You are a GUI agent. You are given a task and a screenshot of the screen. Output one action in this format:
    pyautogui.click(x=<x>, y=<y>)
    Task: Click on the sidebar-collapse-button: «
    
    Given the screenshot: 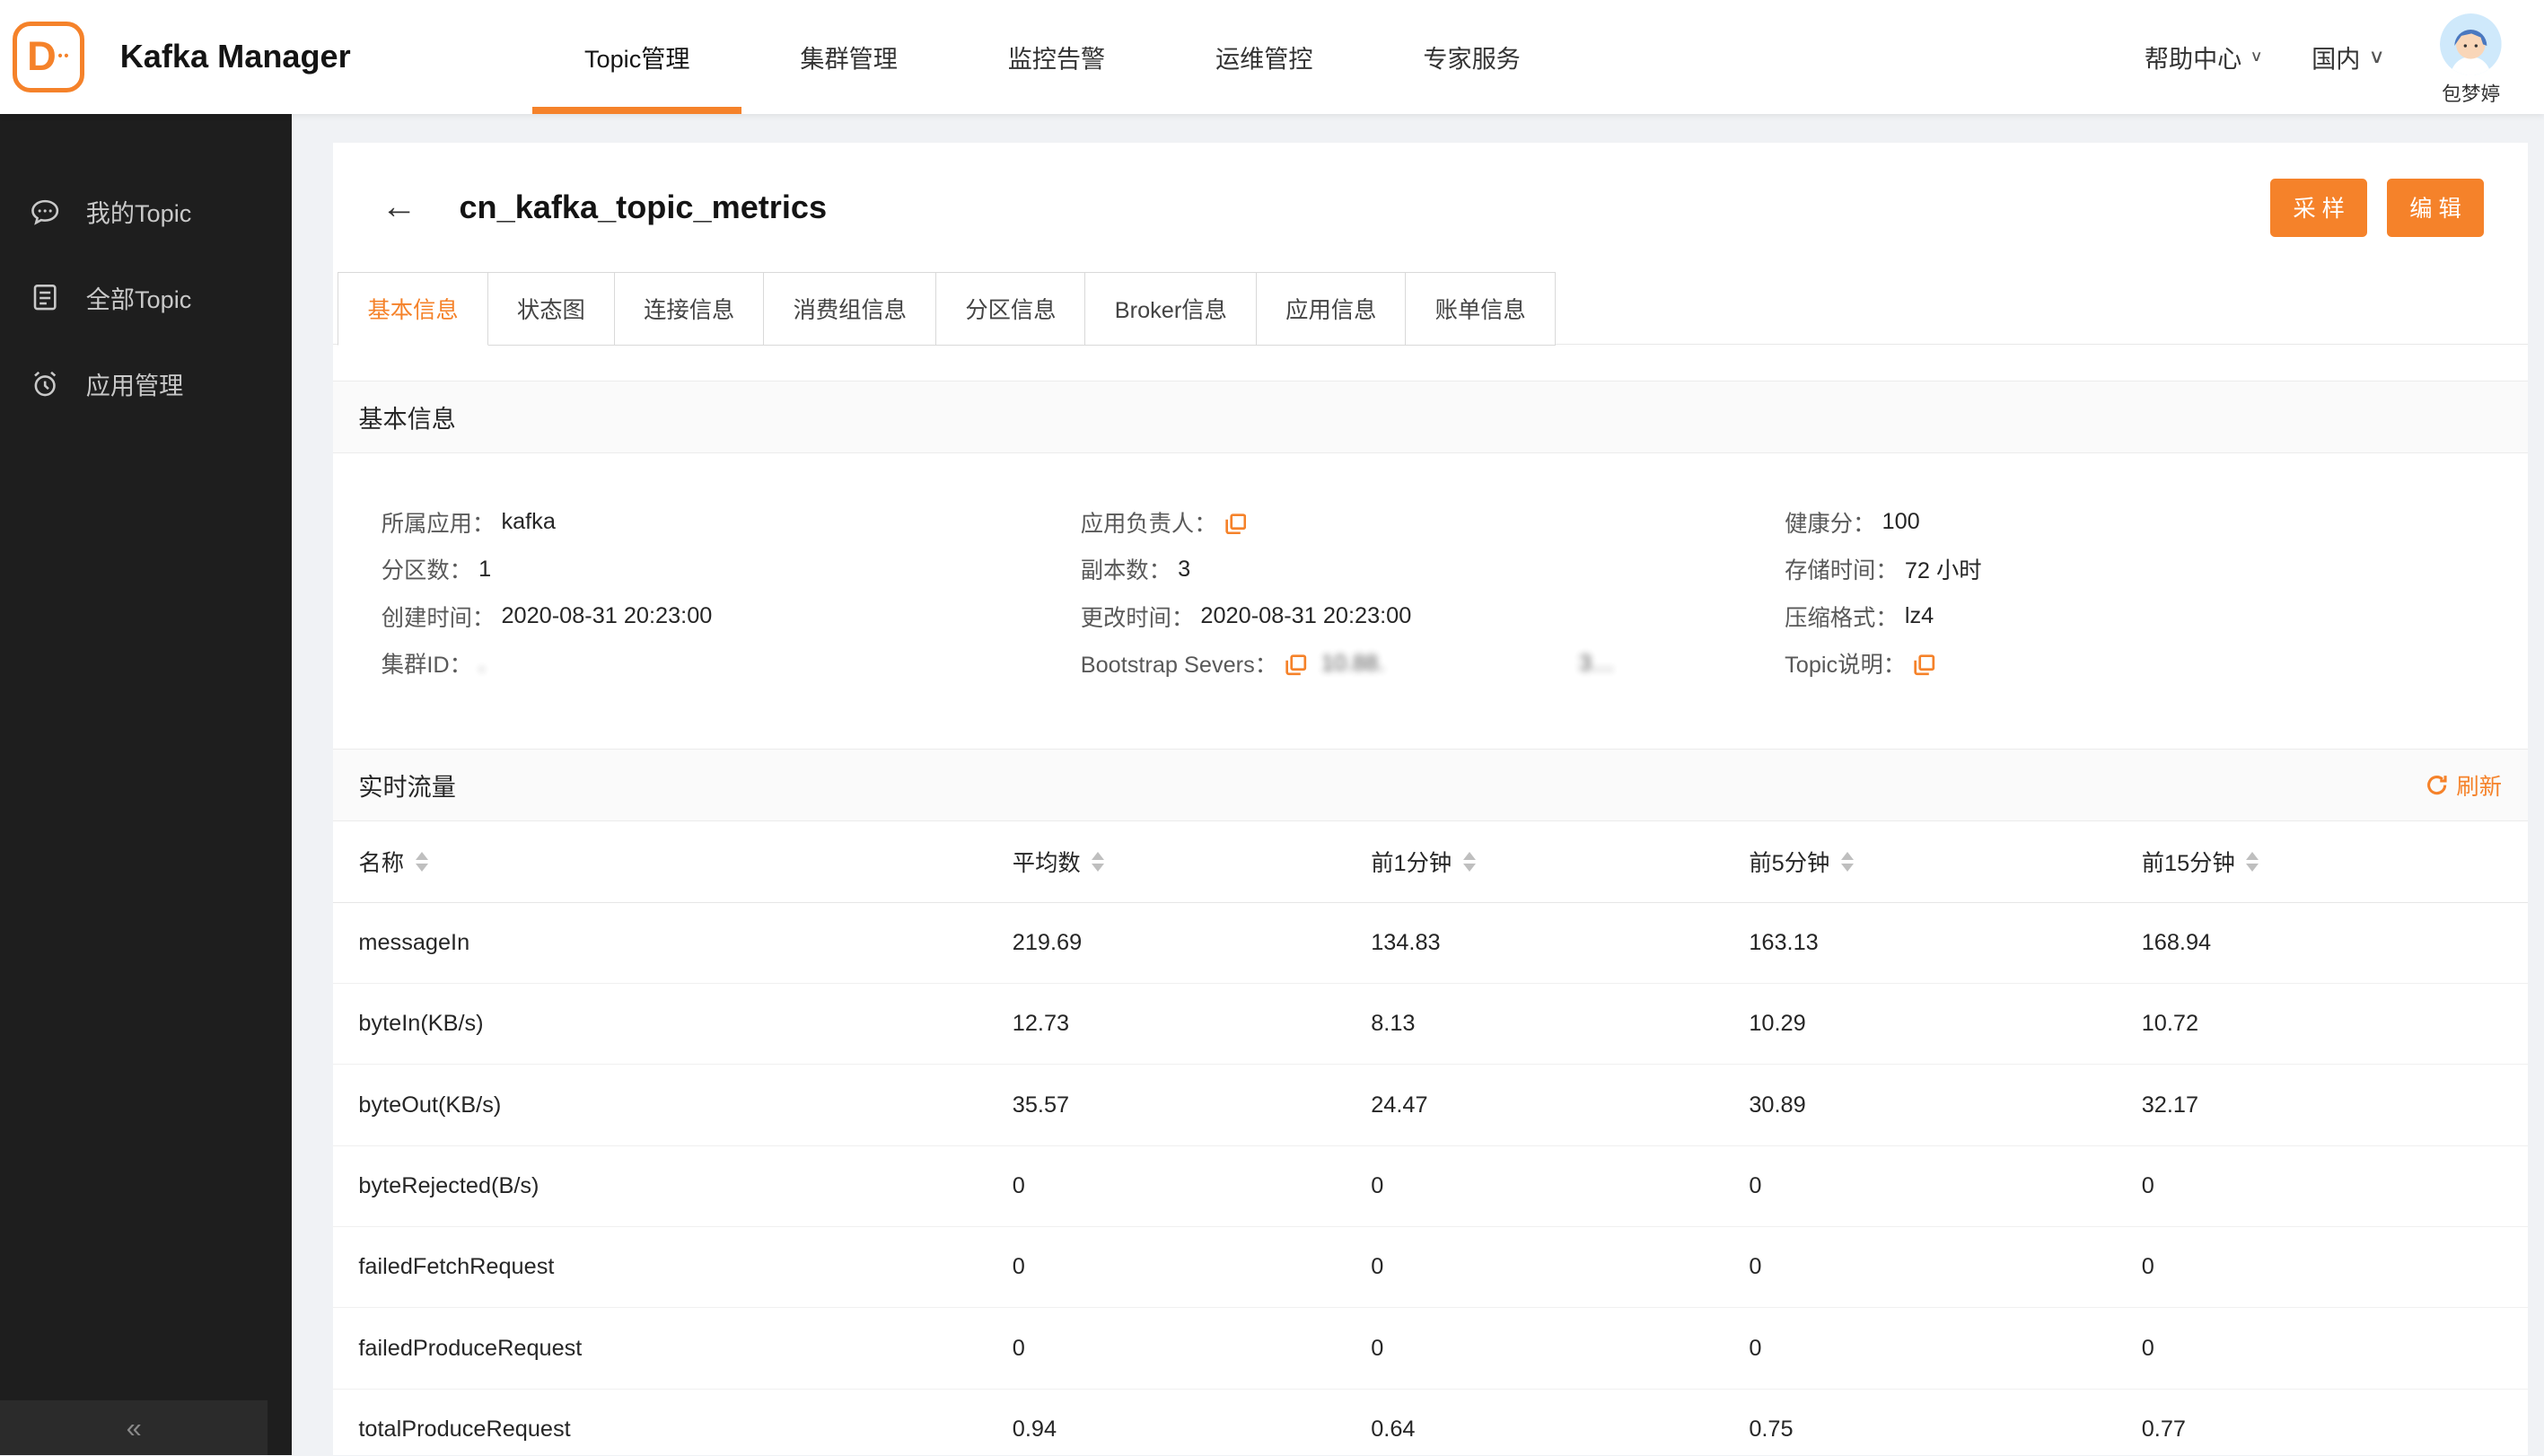 What is the action you would take?
    pyautogui.click(x=134, y=1427)
    